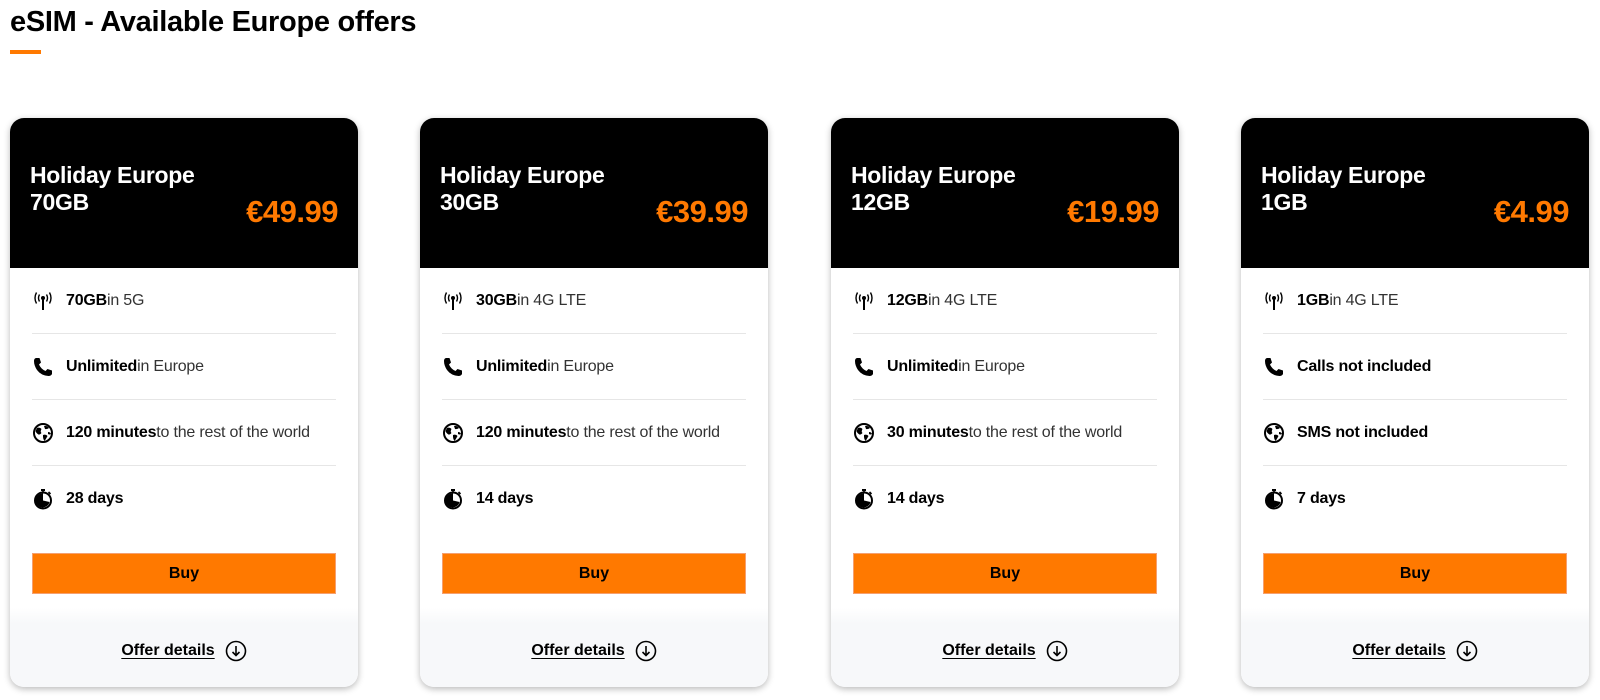 The image size is (1600, 700). I want to click on page-title: eSIM - Available Europe offers, so click(213, 22).